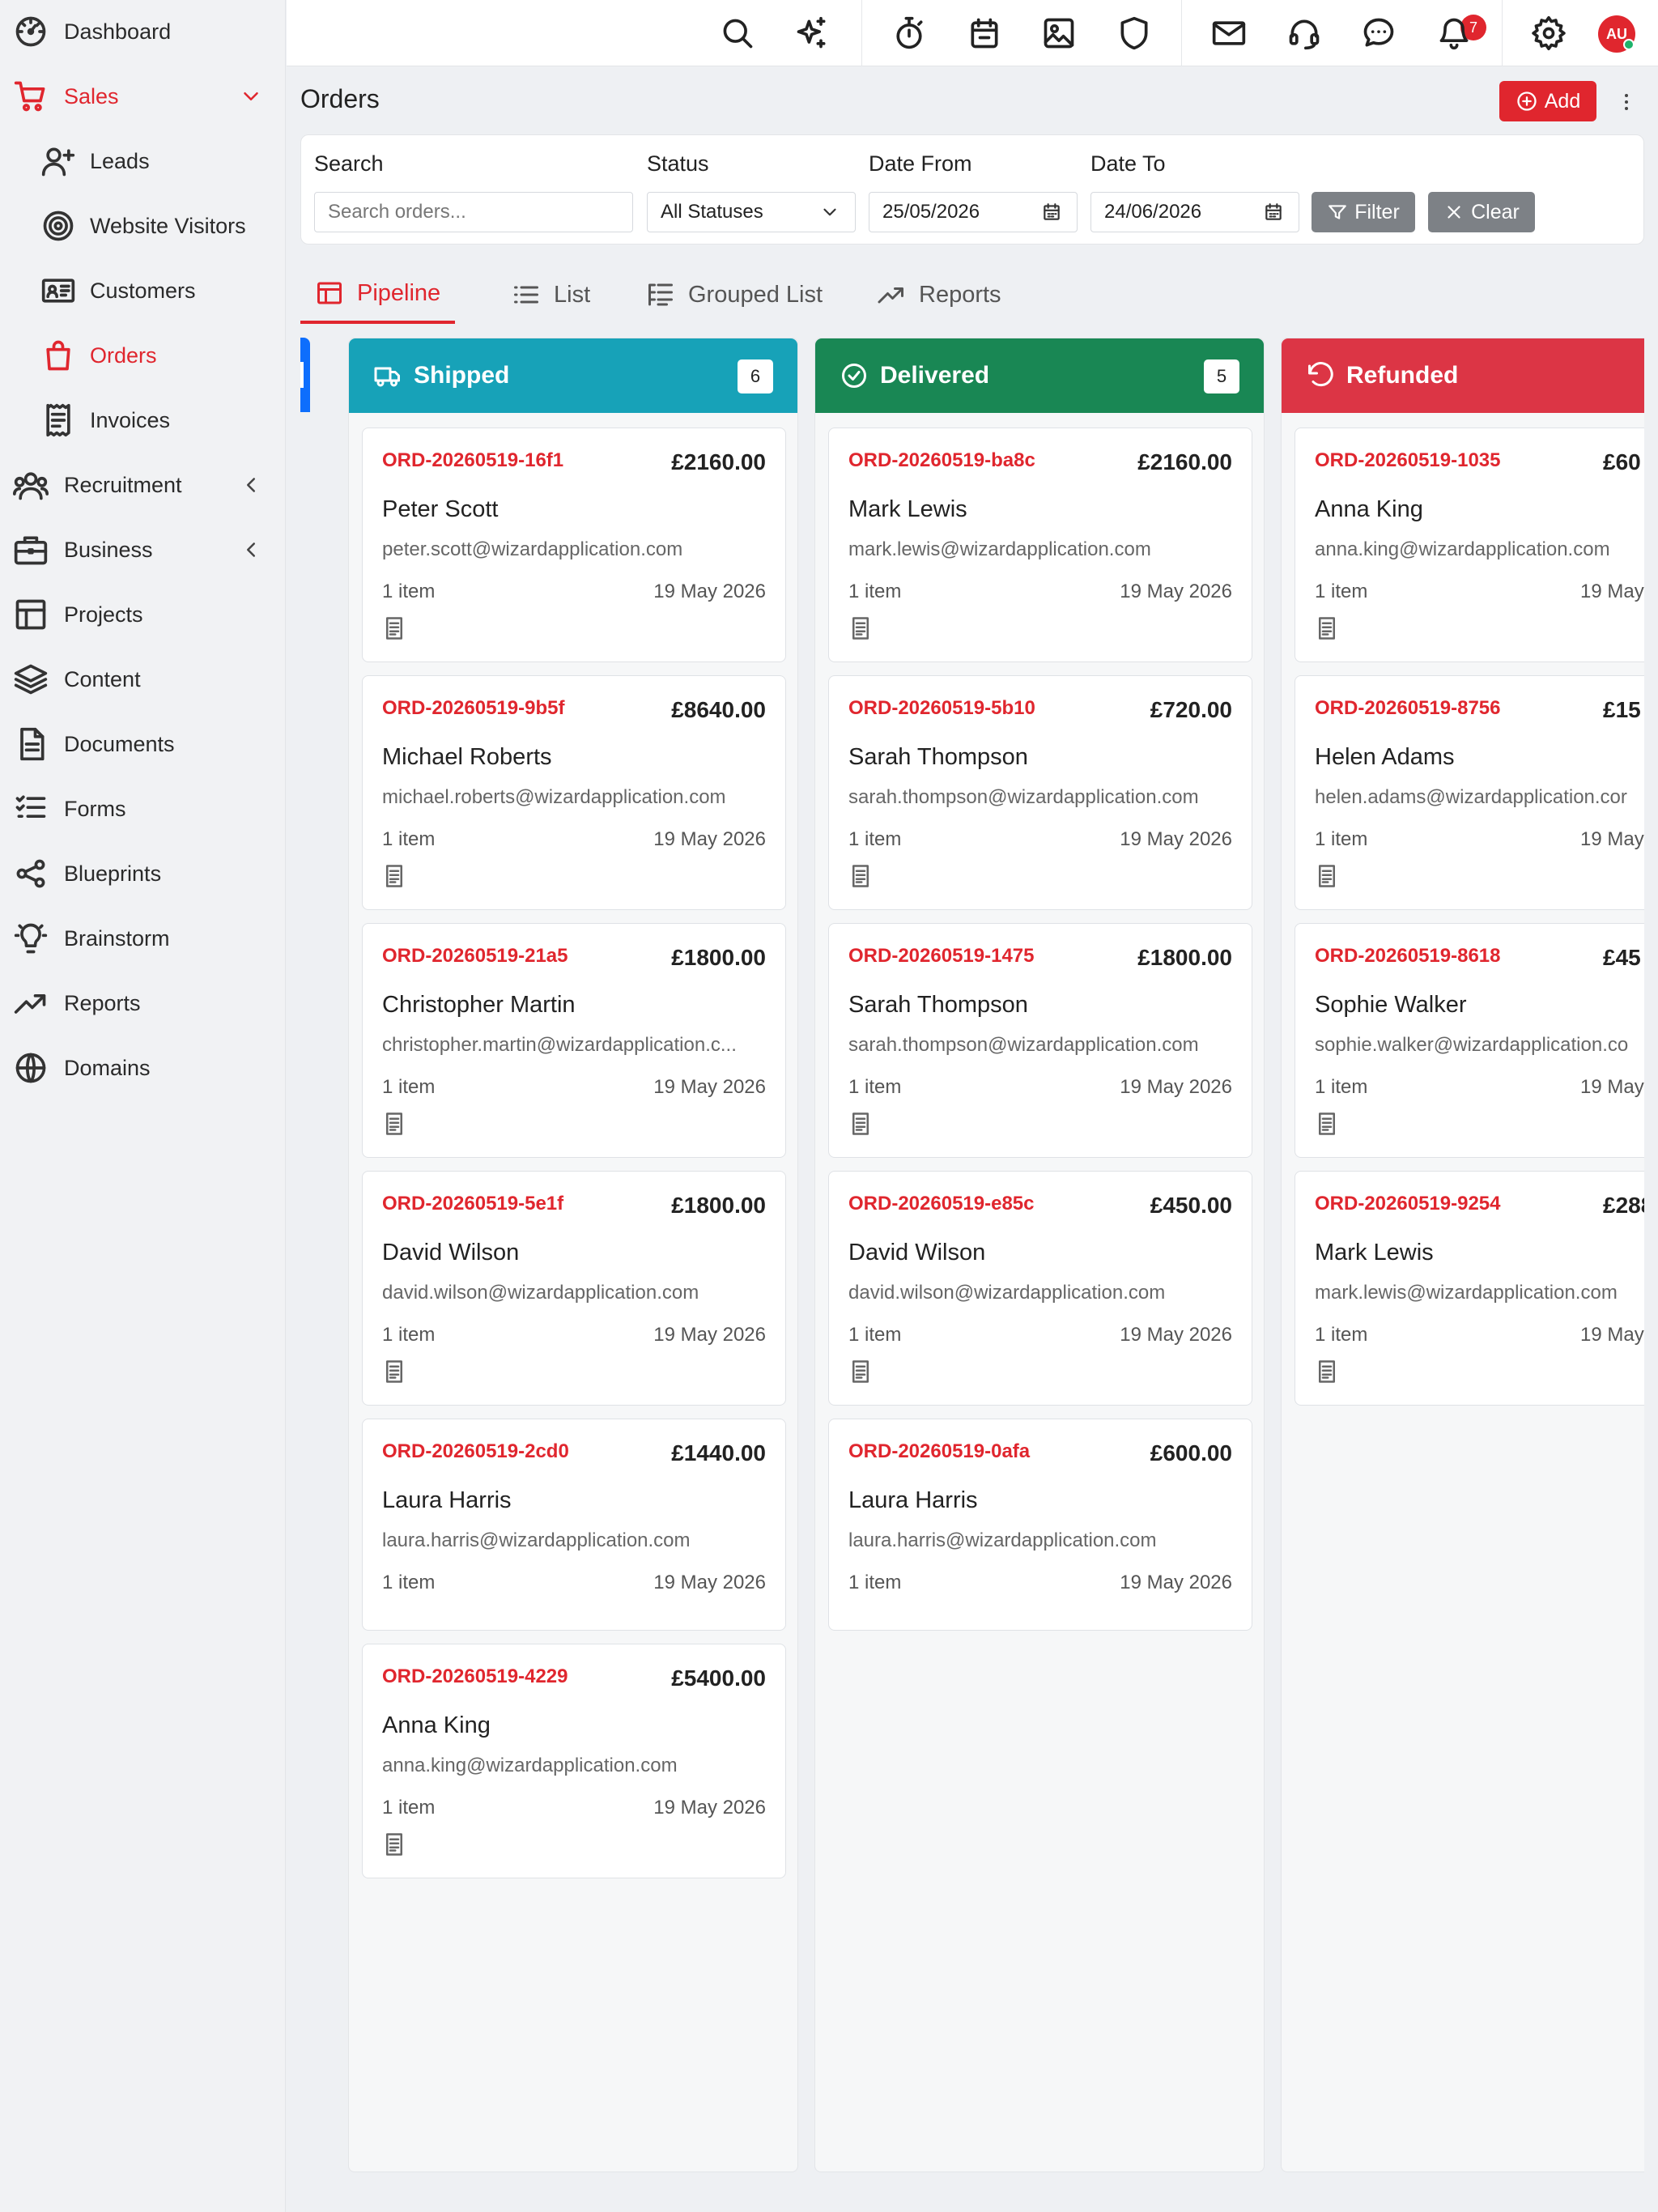 This screenshot has width=1658, height=2212. I want to click on stopwatch-icon, so click(909, 33).